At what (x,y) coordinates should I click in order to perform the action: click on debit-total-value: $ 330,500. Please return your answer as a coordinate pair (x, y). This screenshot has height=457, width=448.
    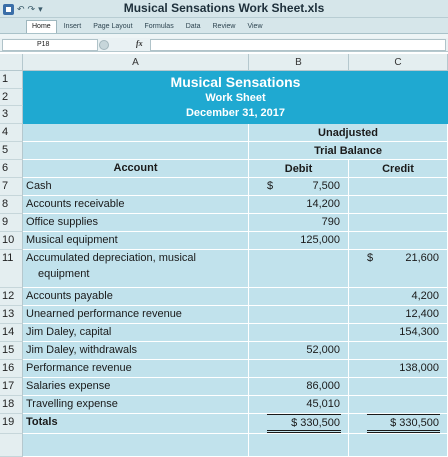
    Looking at the image, I should click on (315, 423).